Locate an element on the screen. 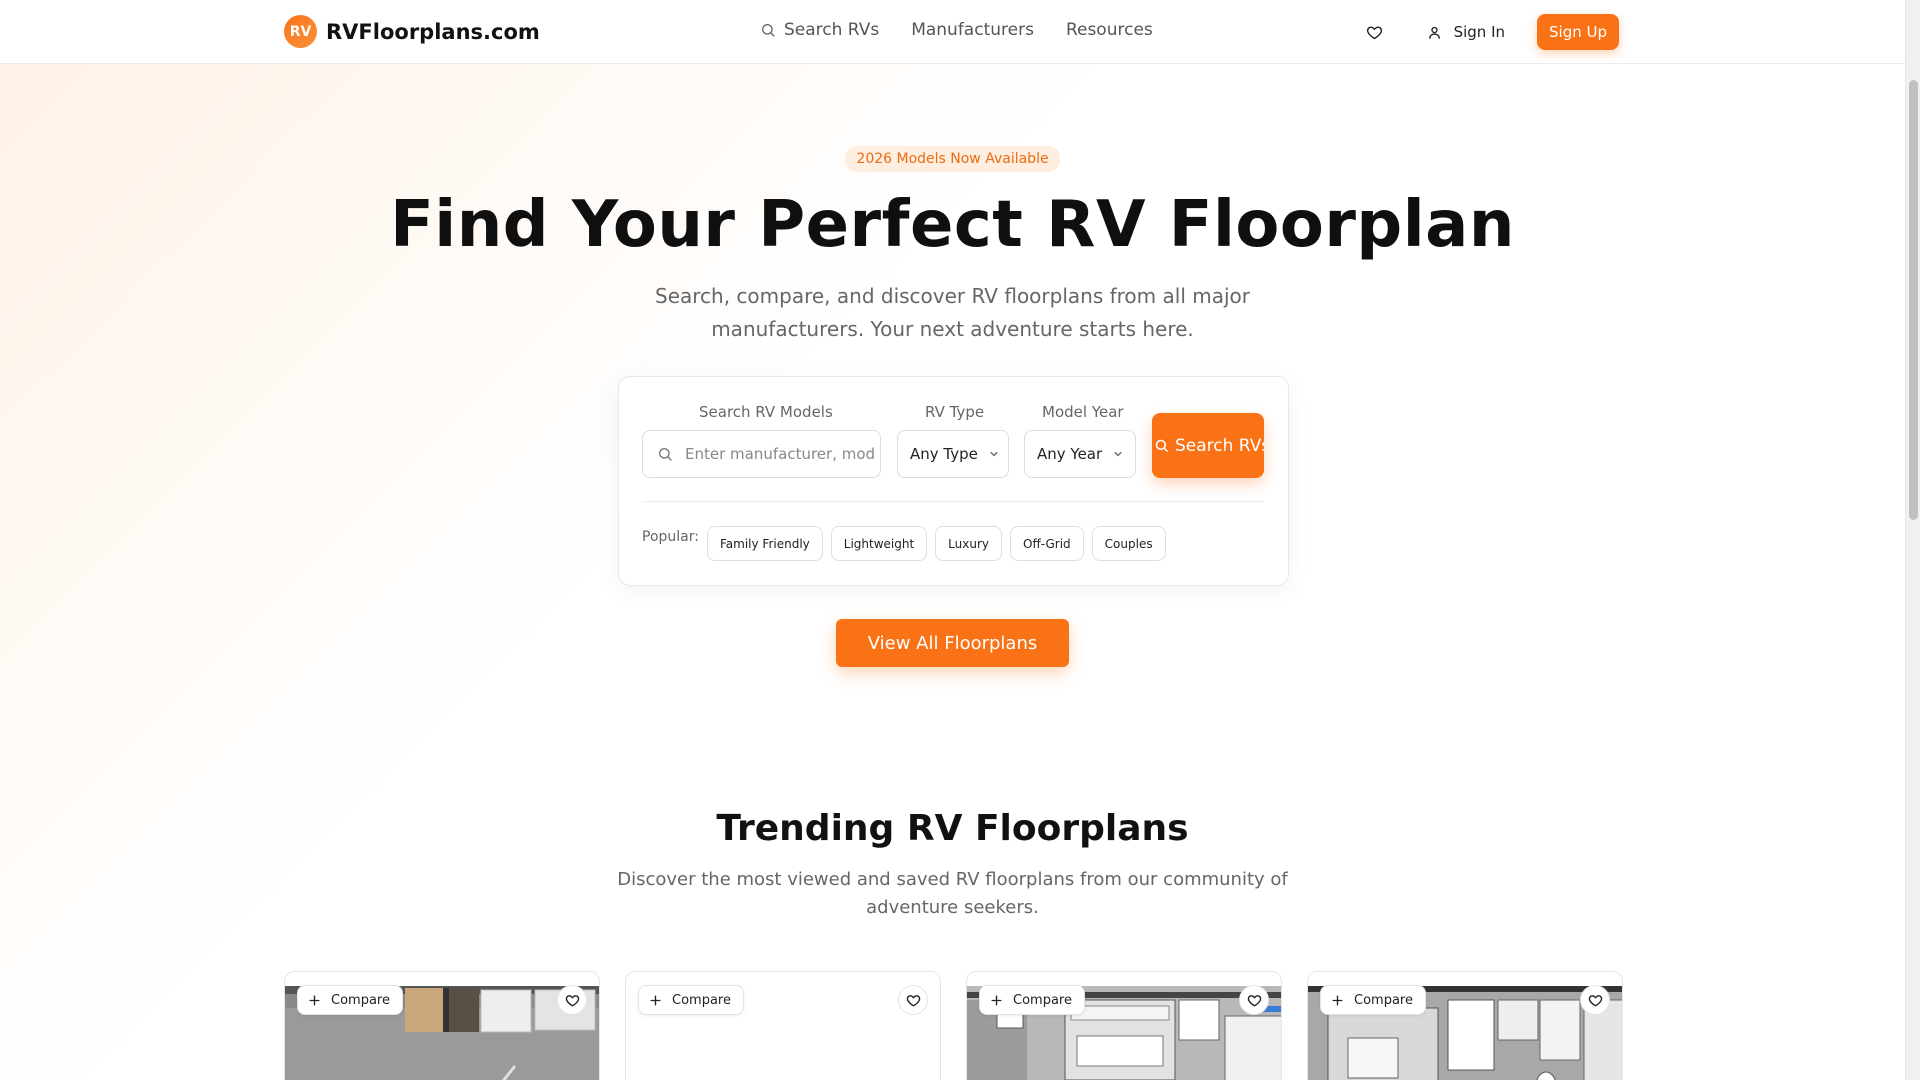 The height and width of the screenshot is (1080, 1920). model-year-value: Any Year is located at coordinates (1070, 454).